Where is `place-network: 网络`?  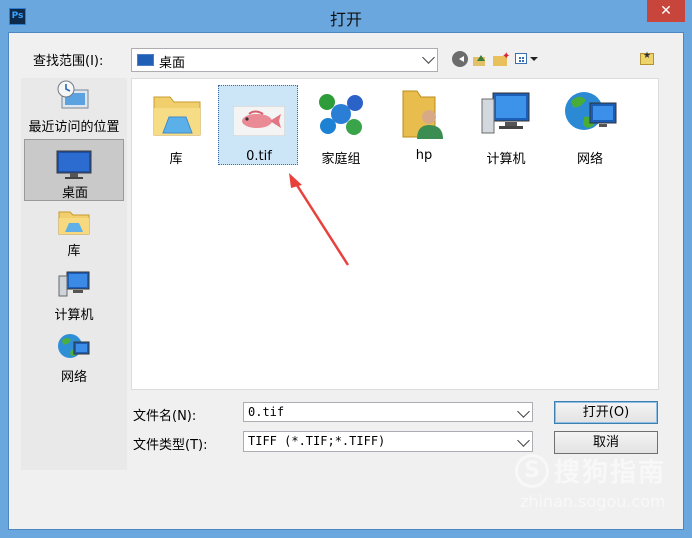
place-network: 网络 is located at coordinates (74, 358).